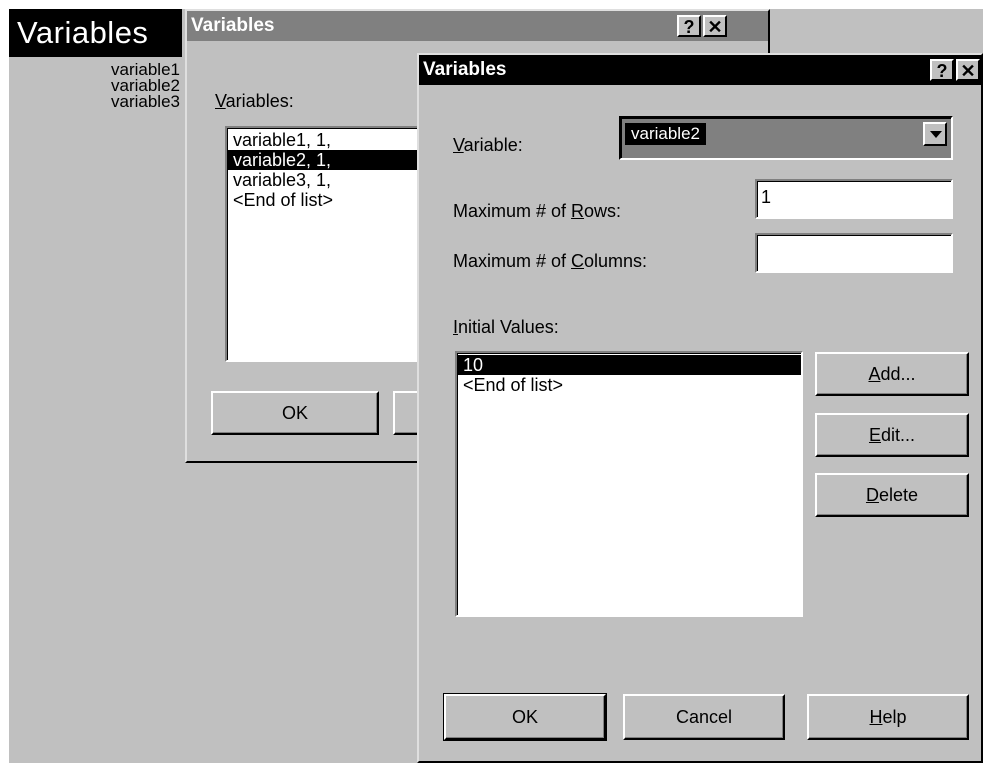  I want to click on variable-combobox-value: variable2, so click(665, 134).